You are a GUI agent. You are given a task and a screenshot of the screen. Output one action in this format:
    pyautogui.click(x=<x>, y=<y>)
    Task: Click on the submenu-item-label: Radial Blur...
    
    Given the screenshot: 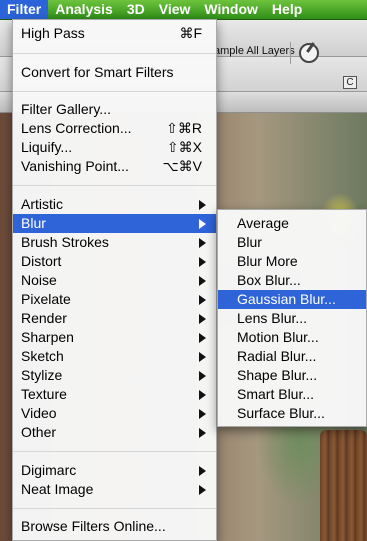 What is the action you would take?
    pyautogui.click(x=277, y=356)
    